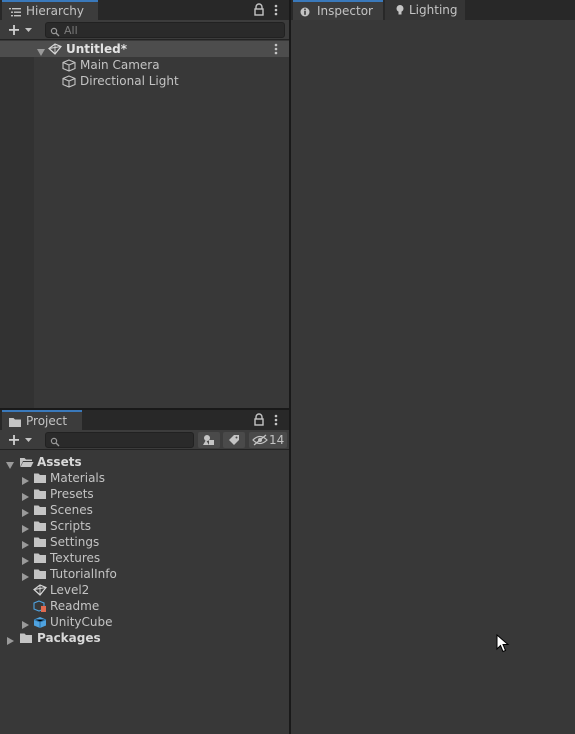  I want to click on project-item-tutorialinfo: TutorialInfo, so click(144, 574).